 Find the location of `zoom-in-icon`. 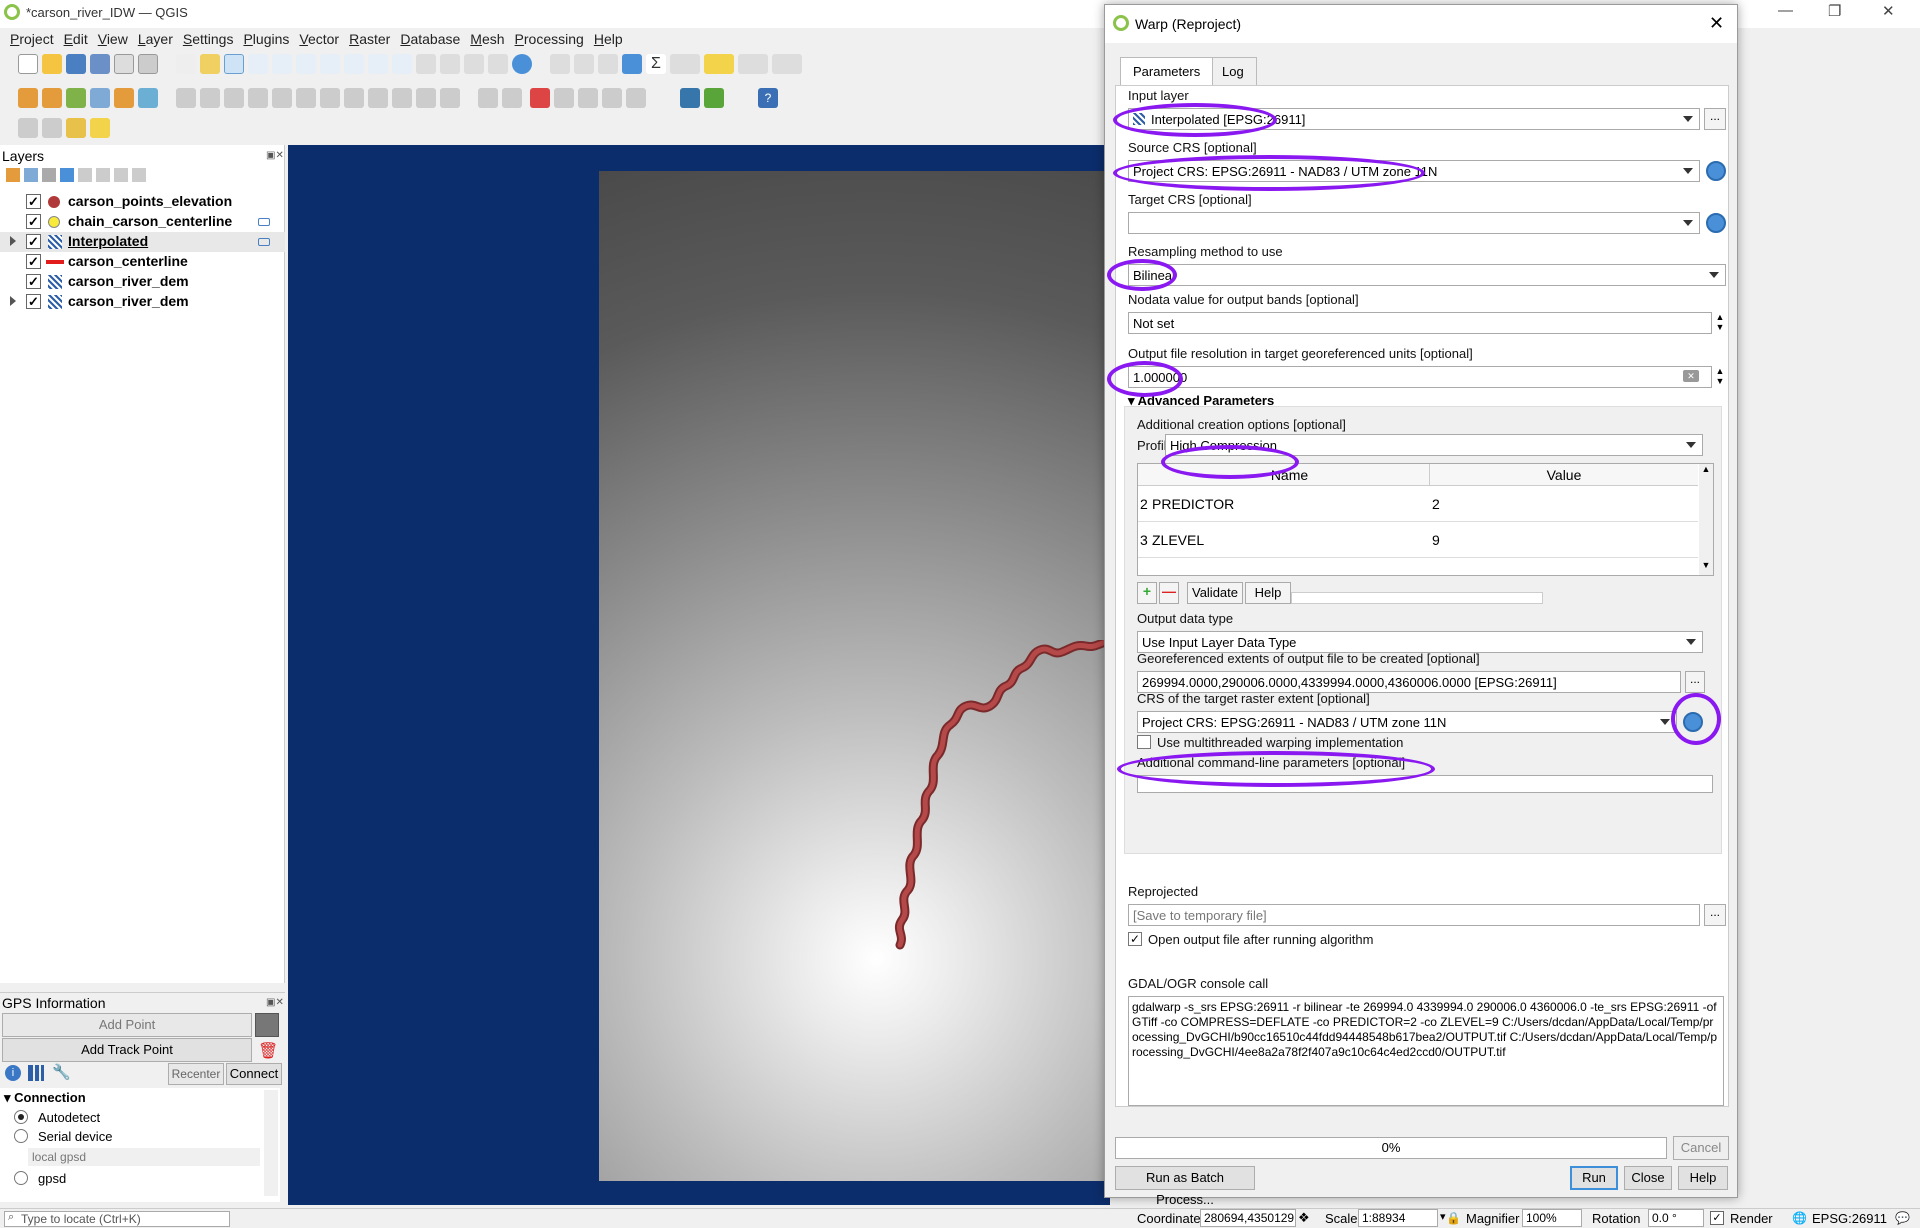

zoom-in-icon is located at coordinates (234, 64).